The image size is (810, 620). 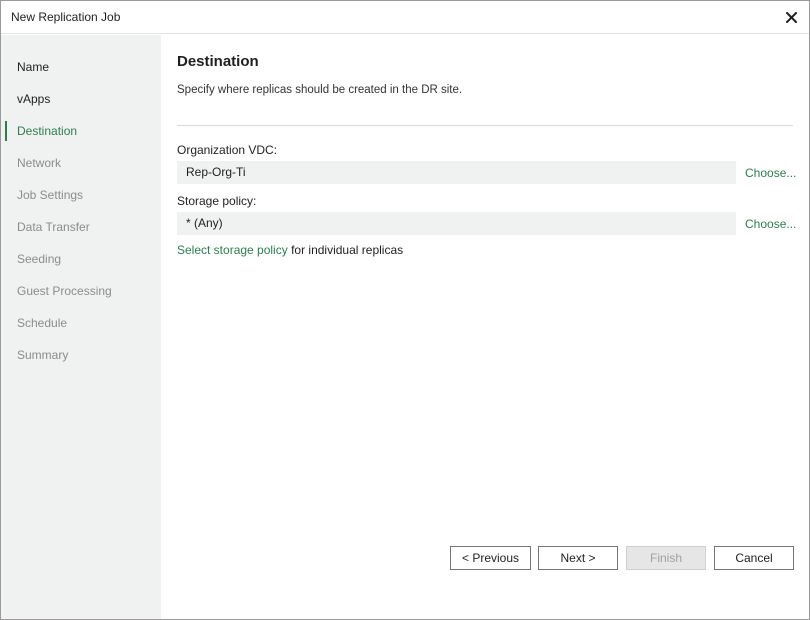 What do you see at coordinates (405, 17) in the screenshot?
I see `title-bar: New Replication Job` at bounding box center [405, 17].